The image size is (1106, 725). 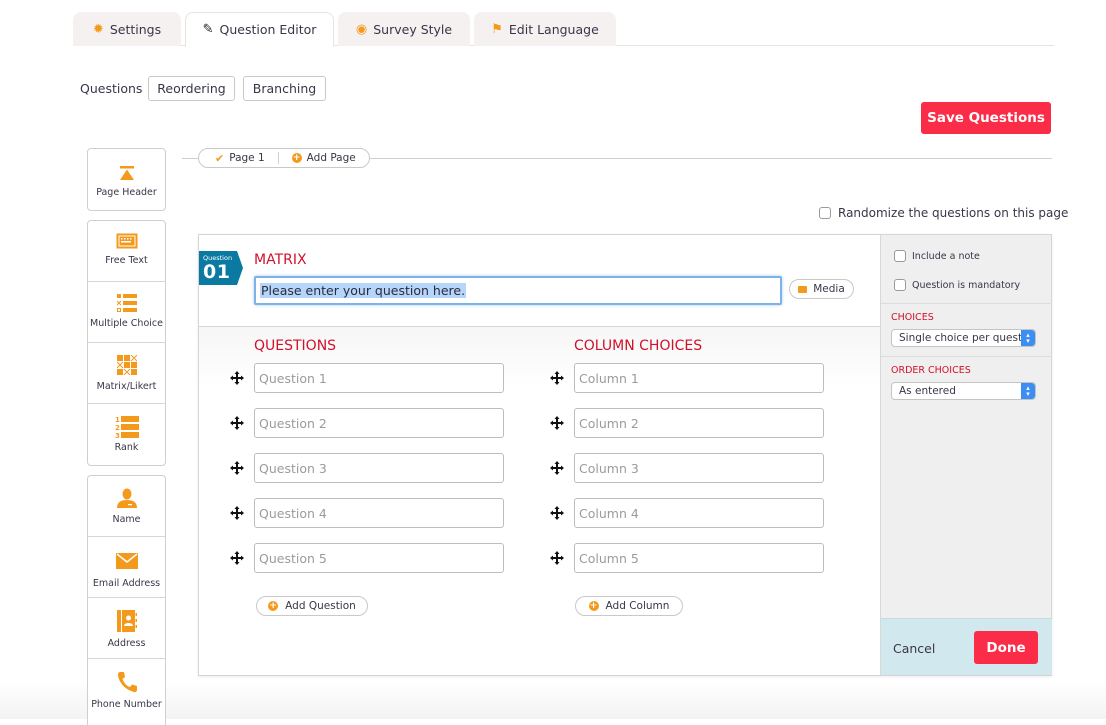 What do you see at coordinates (699, 378) in the screenshot?
I see `column-choice-input: Column 1` at bounding box center [699, 378].